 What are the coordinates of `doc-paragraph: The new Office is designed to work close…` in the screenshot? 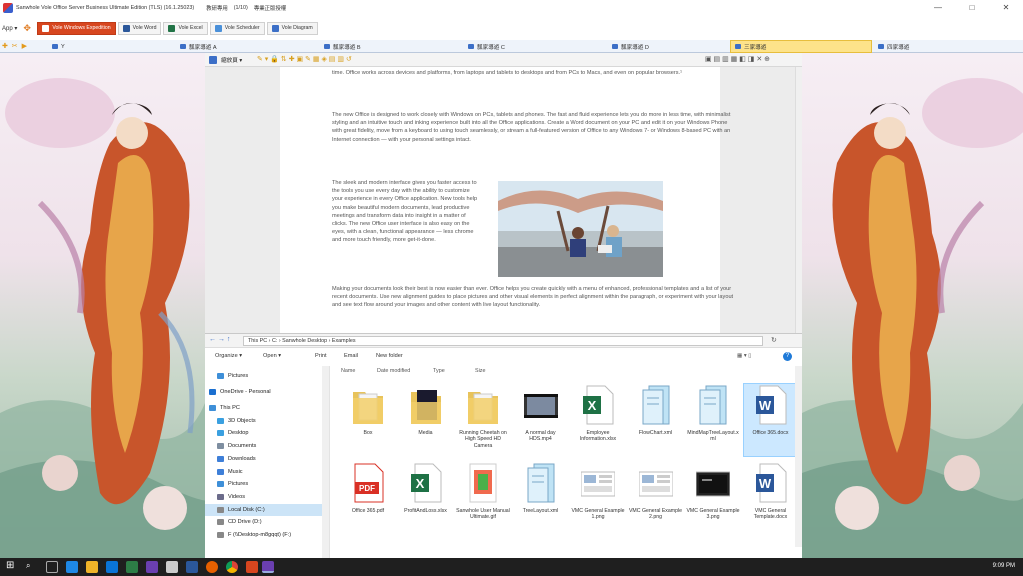 It's located at (531, 127).